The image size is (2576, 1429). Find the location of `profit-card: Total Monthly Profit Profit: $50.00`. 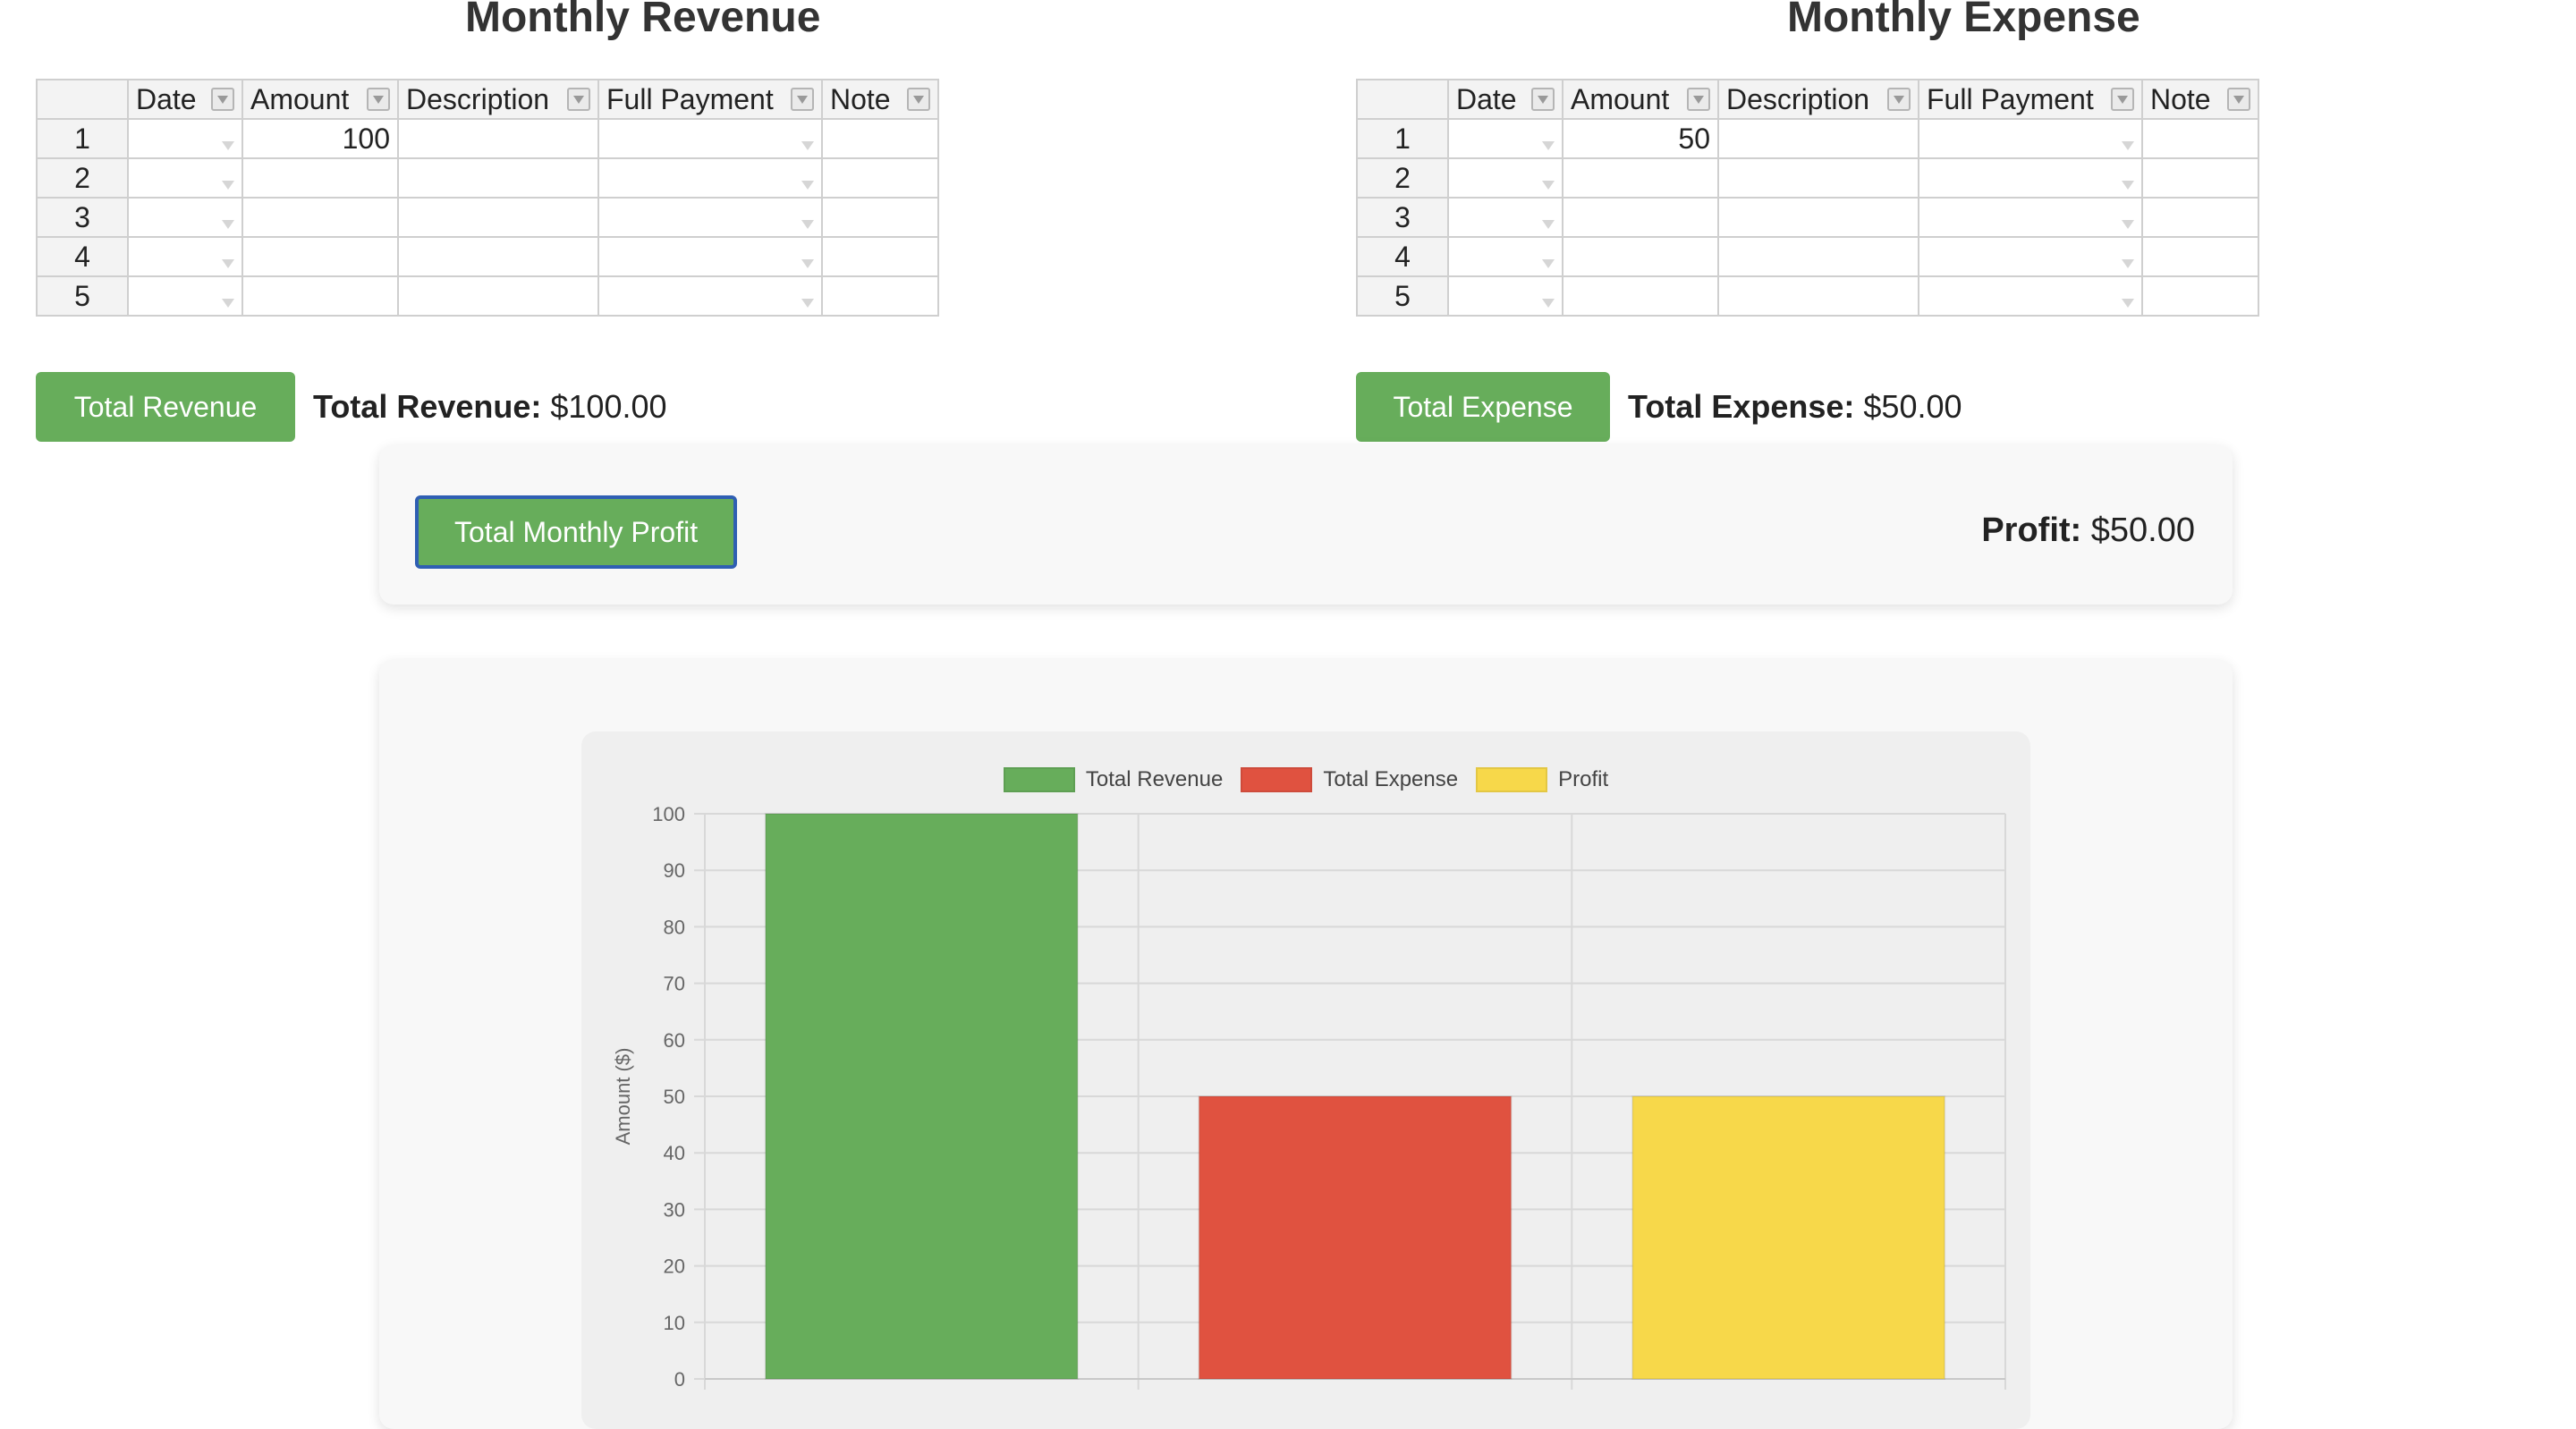

profit-card: Total Monthly Profit Profit: $50.00 is located at coordinates (1306, 525).